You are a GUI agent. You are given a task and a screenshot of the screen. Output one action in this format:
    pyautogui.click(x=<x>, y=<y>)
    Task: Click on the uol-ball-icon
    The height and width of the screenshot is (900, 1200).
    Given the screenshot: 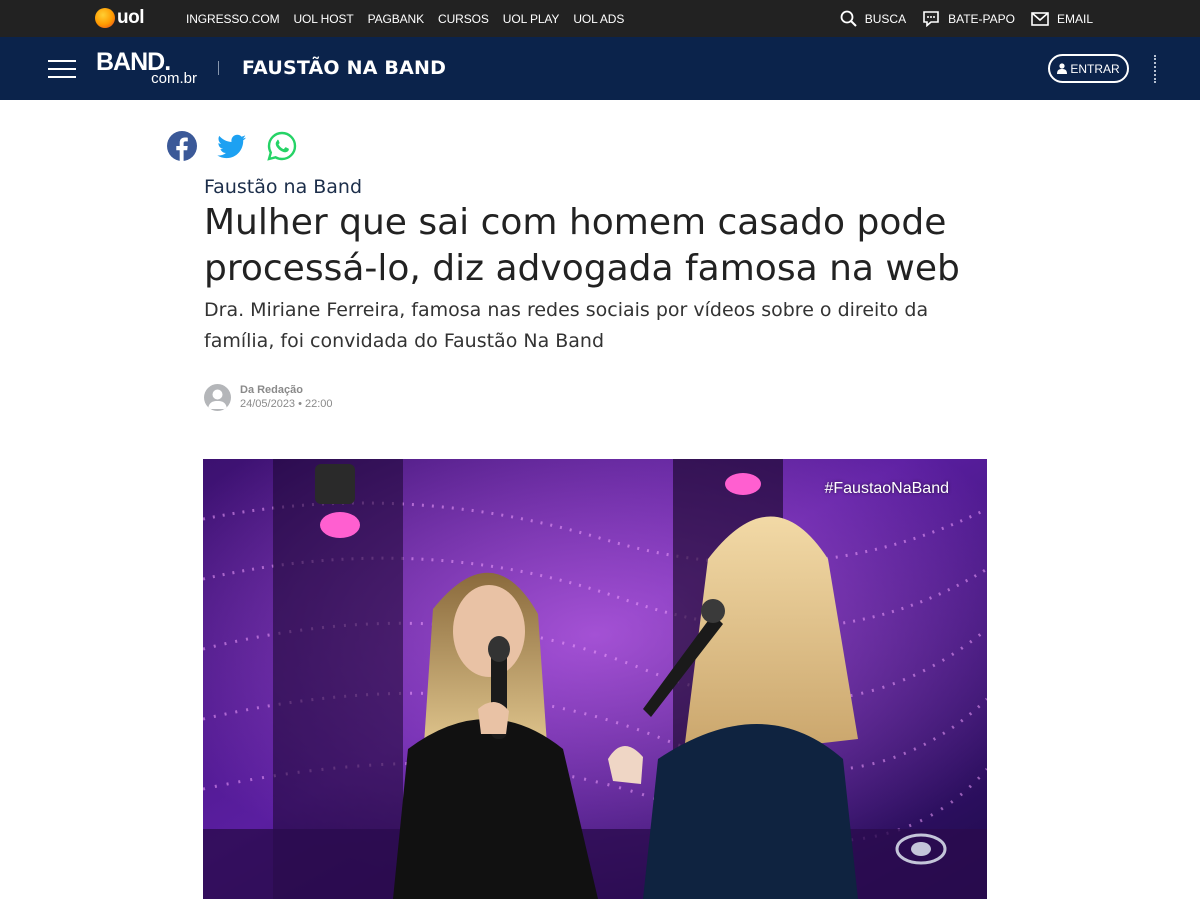 What is the action you would take?
    pyautogui.click(x=105, y=18)
    